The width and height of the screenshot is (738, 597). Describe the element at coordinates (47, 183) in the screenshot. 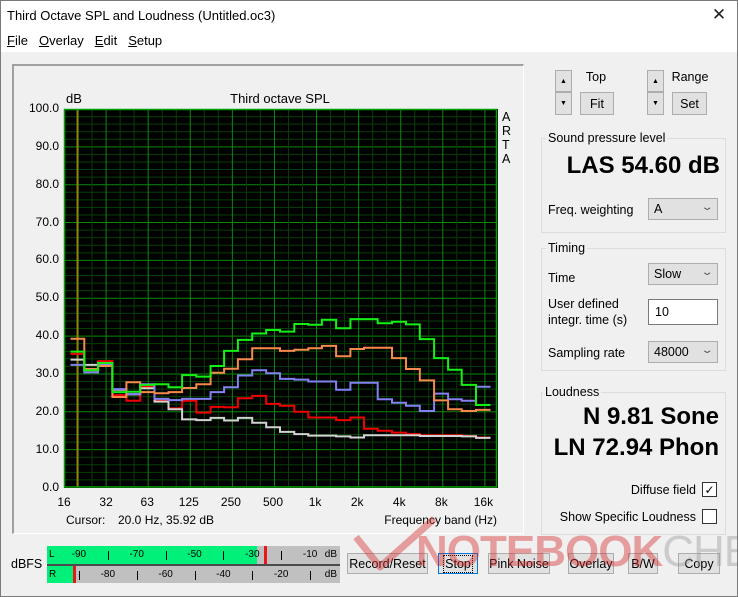

I see `y-tick-label: 80.0` at that location.